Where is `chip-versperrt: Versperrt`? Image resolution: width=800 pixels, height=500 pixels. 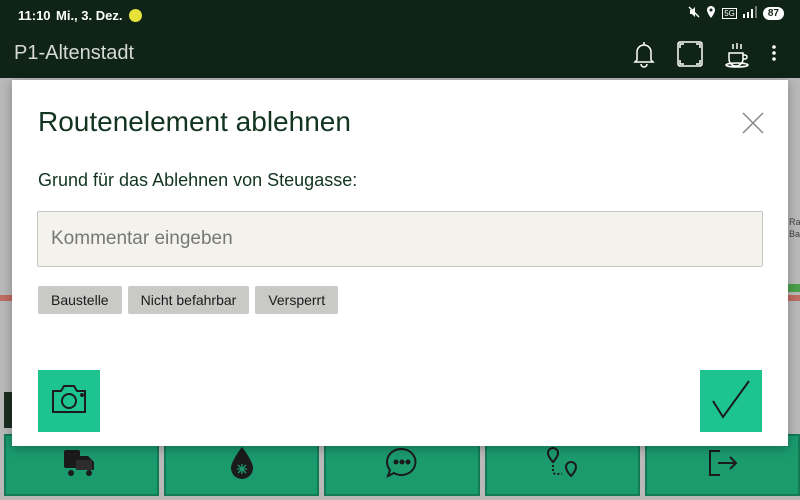
chip-versperrt: Versperrt is located at coordinates (297, 300).